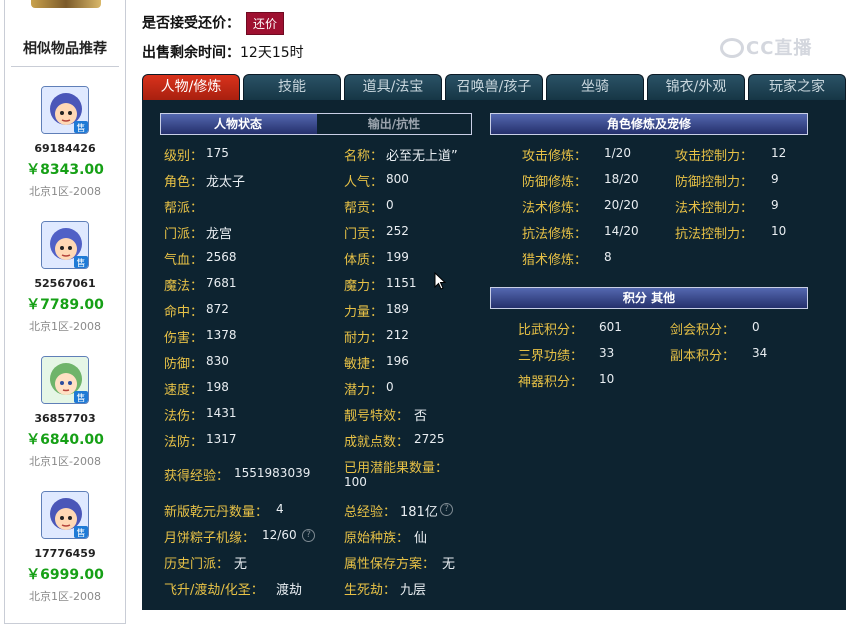 The width and height of the screenshot is (860, 624). I want to click on stat-value: 1317, so click(221, 439).